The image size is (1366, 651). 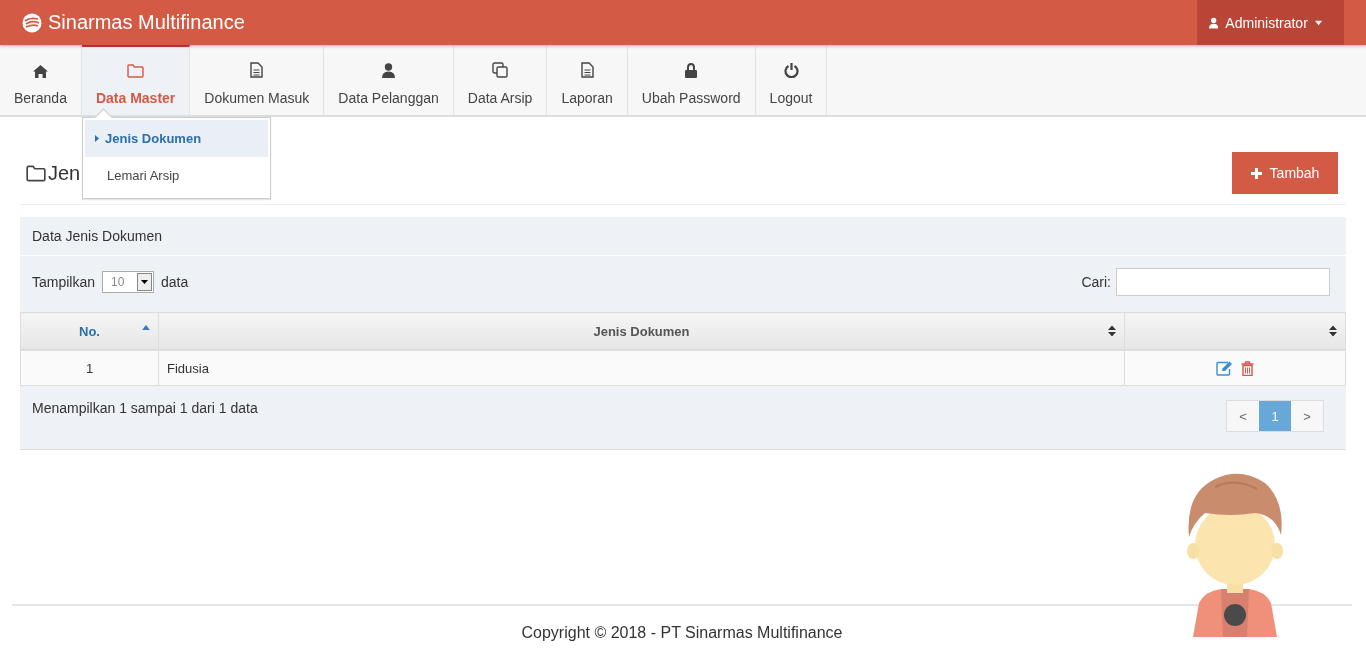 What do you see at coordinates (1307, 416) in the screenshot?
I see `page-button: >` at bounding box center [1307, 416].